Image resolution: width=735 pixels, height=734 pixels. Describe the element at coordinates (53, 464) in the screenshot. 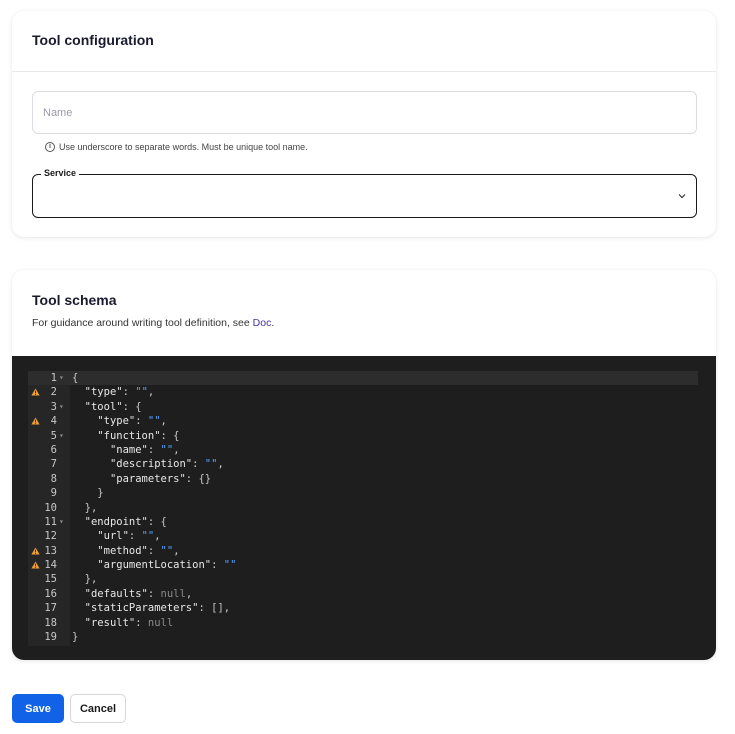

I see `line-number: 7` at that location.